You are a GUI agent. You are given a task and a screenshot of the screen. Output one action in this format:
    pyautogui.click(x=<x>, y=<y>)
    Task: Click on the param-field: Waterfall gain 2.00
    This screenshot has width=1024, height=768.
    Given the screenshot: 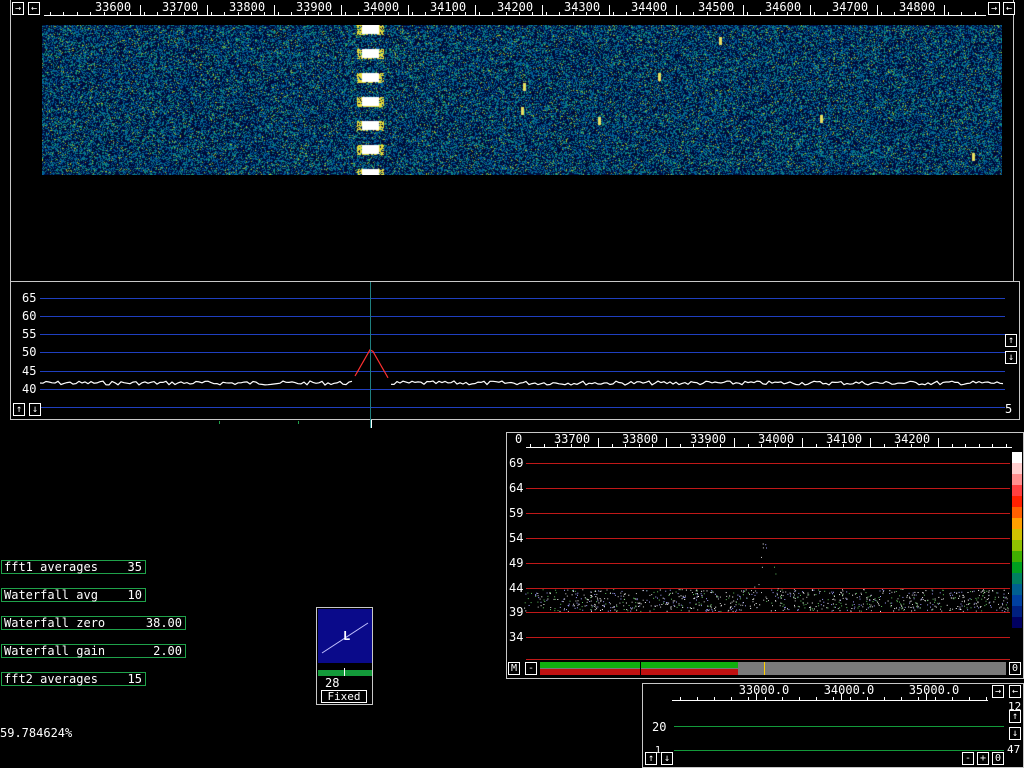 What is the action you would take?
    pyautogui.click(x=93, y=651)
    